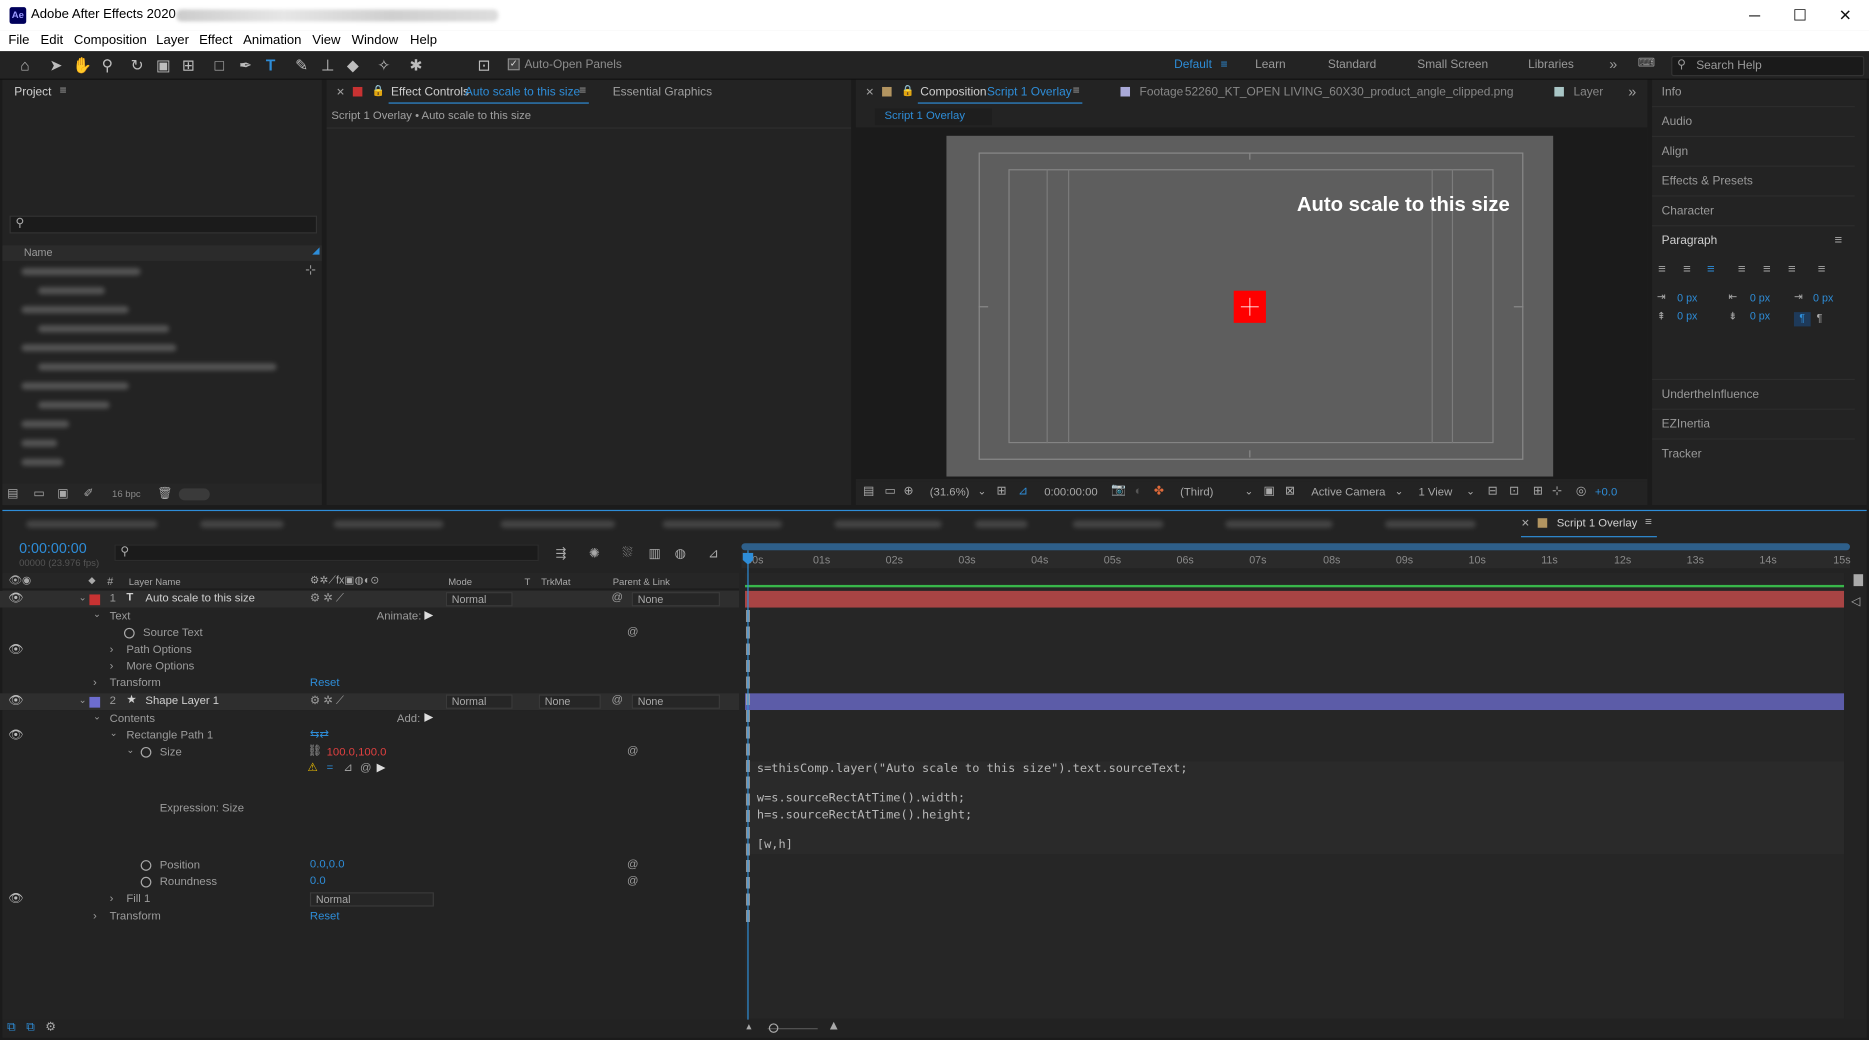  What do you see at coordinates (654, 553) in the screenshot?
I see `frame-blending-icon: ▥` at bounding box center [654, 553].